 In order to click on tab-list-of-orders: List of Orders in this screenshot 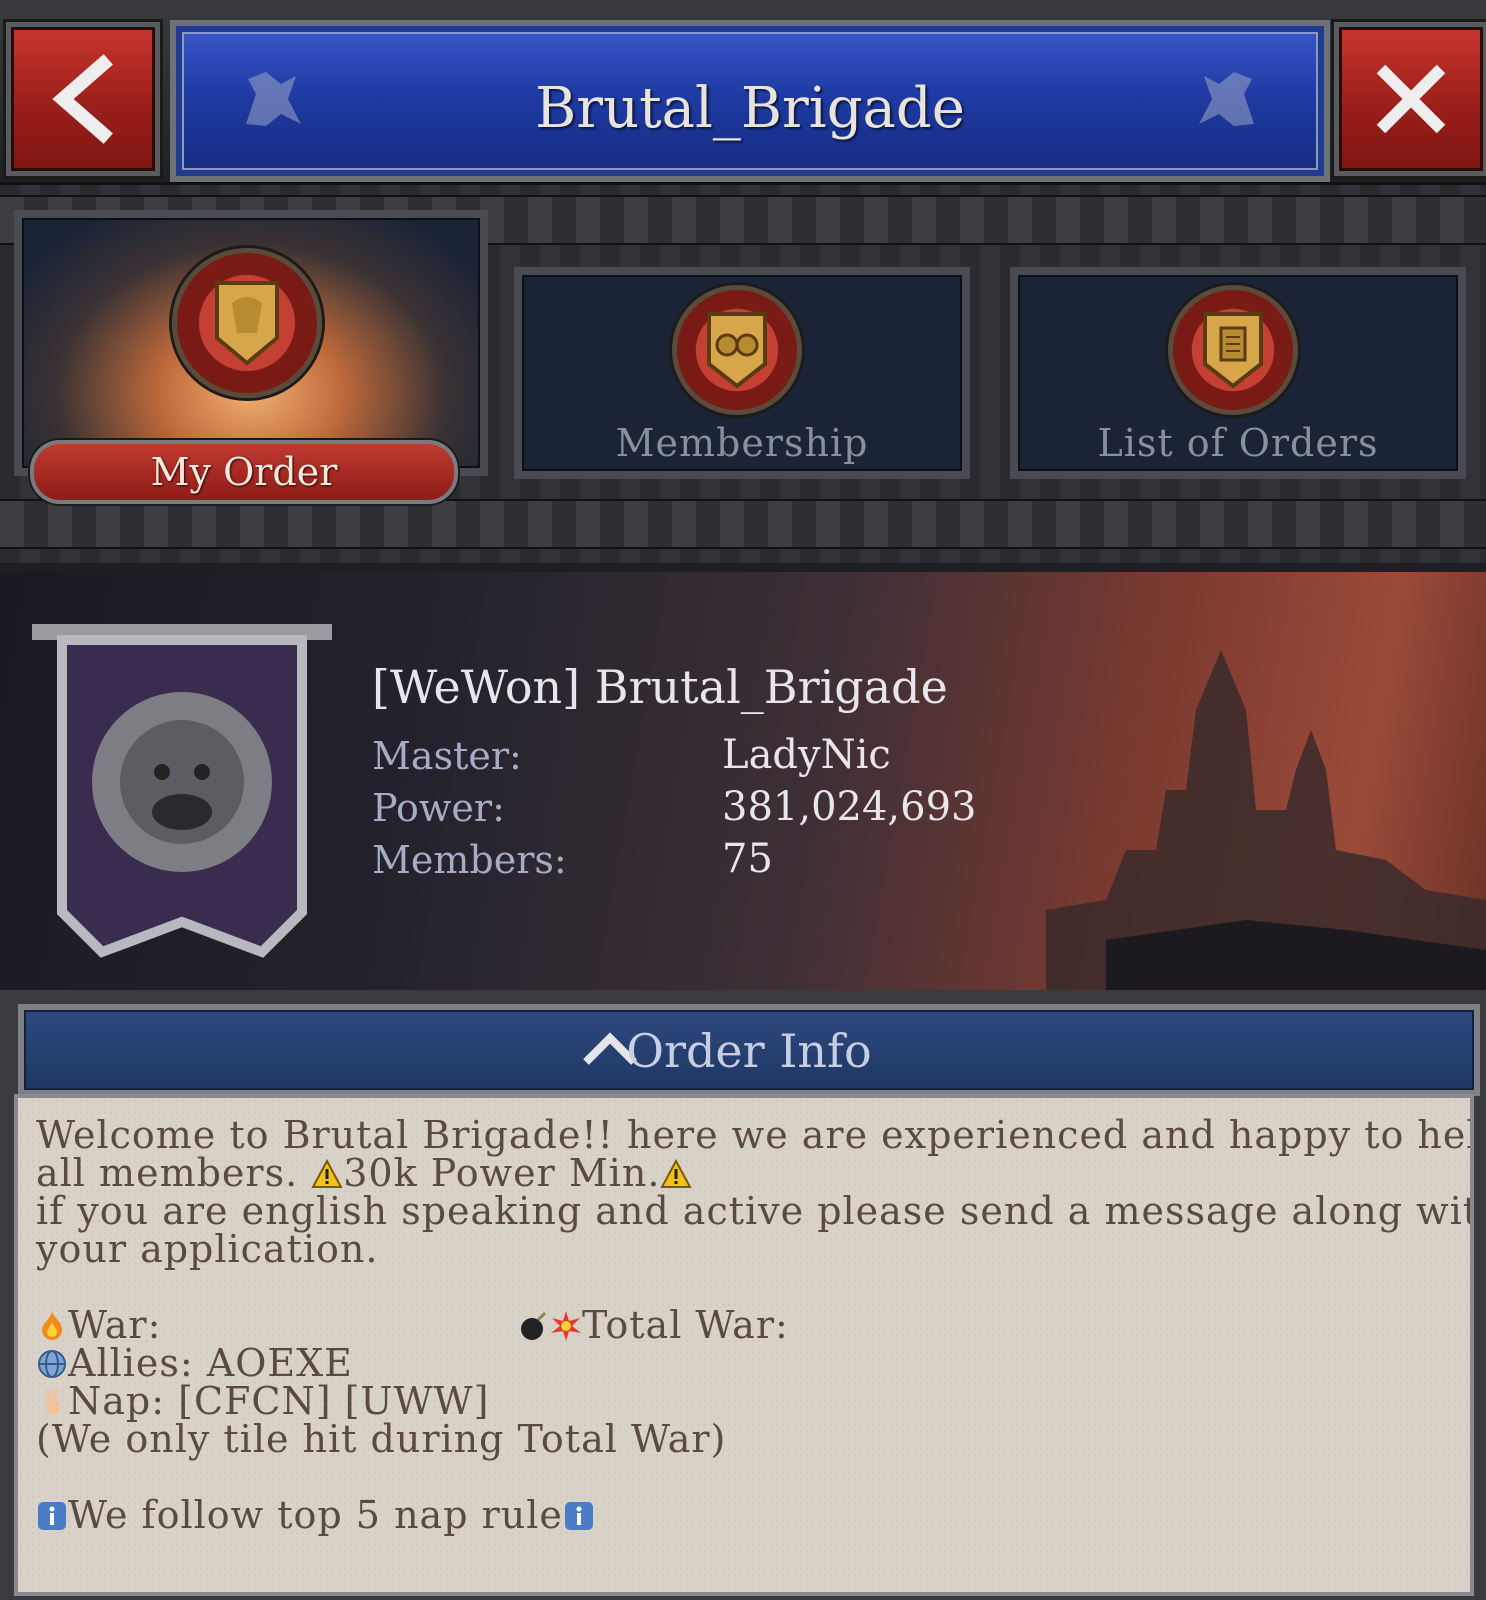, I will do `click(1238, 373)`.